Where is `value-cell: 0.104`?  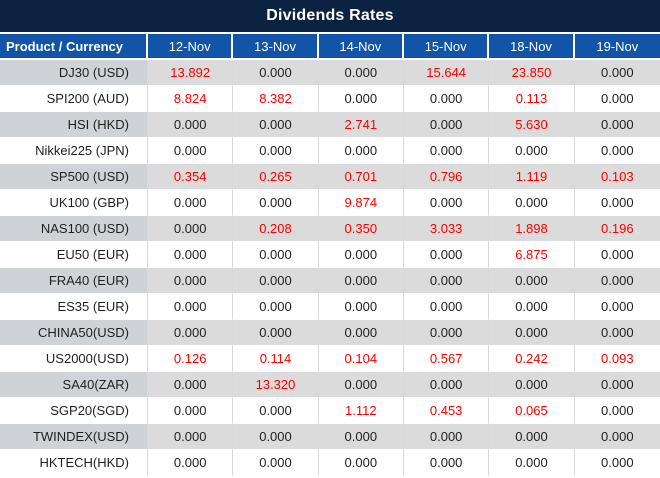 value-cell: 0.104 is located at coordinates (361, 359).